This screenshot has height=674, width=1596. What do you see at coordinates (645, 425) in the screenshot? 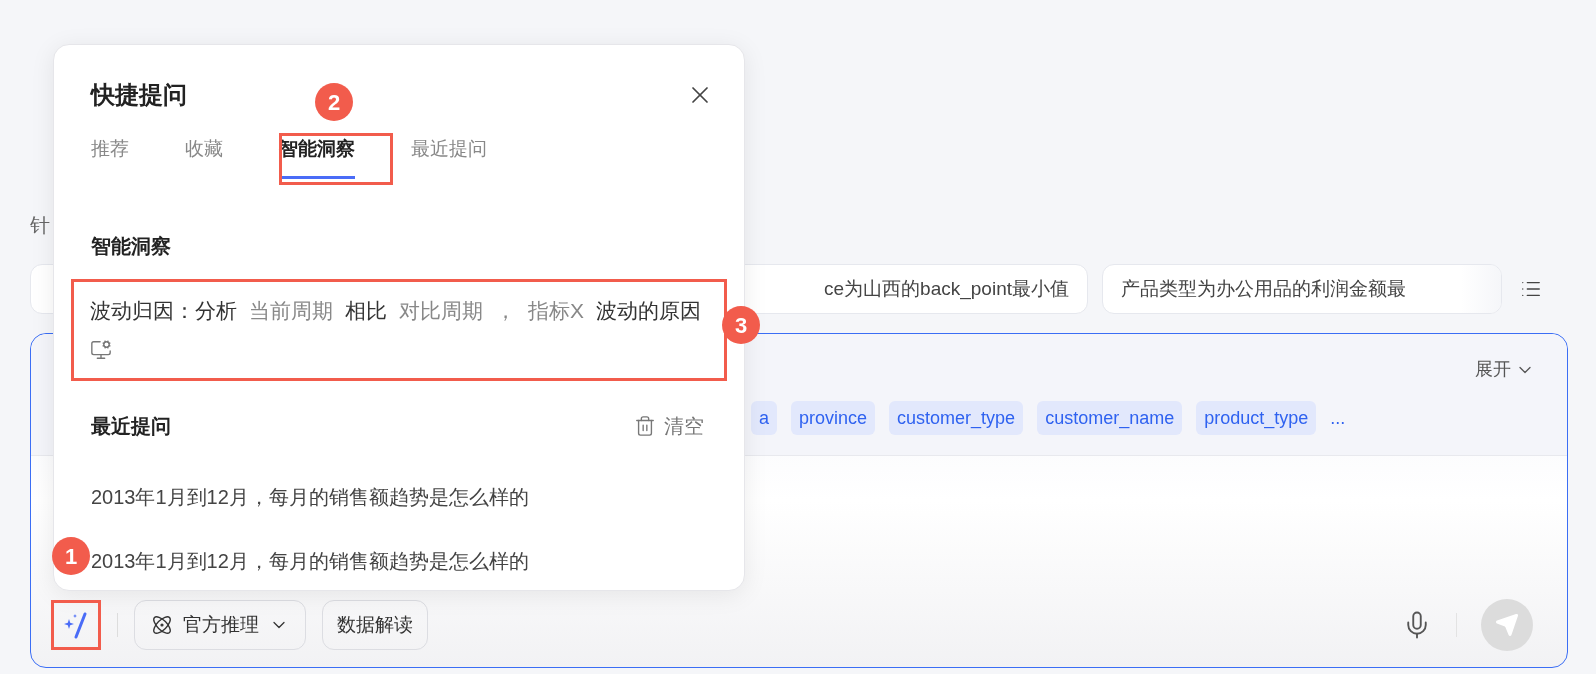
I see `trash-icon` at bounding box center [645, 425].